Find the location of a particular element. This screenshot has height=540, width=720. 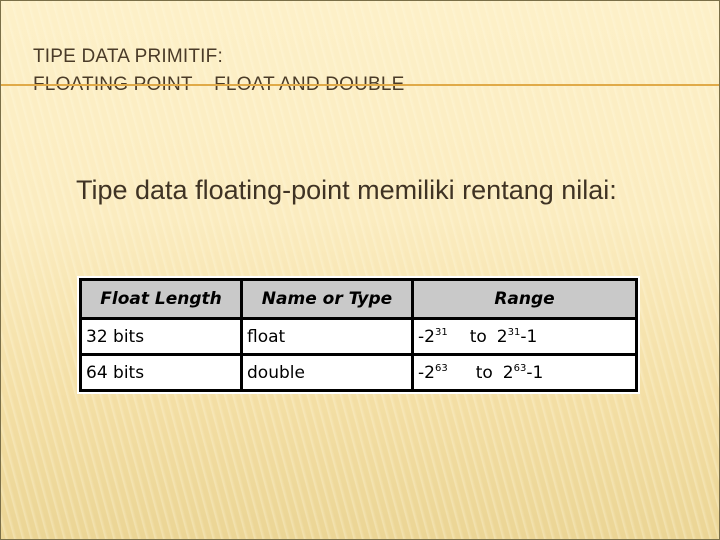

cell-length: 64 bits is located at coordinates (161, 372).